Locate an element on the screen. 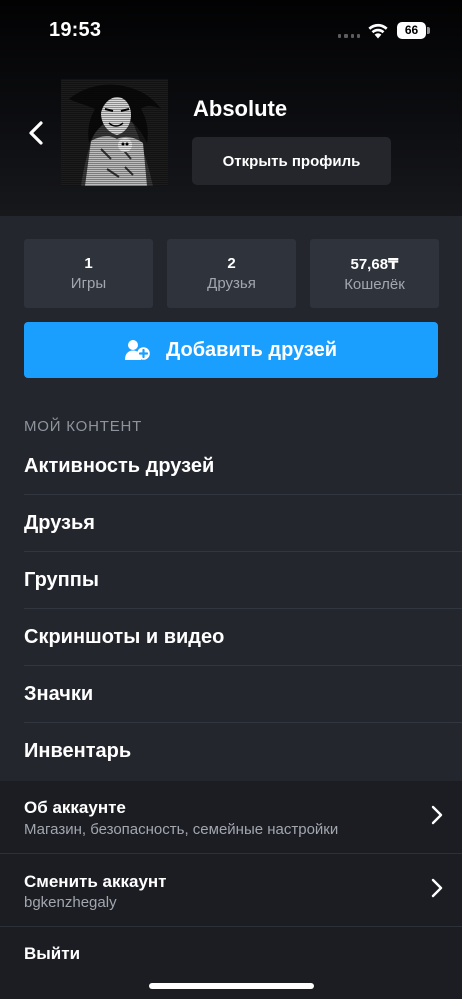 Image resolution: width=462 pixels, height=999 pixels. battery-level: 66 is located at coordinates (411, 30).